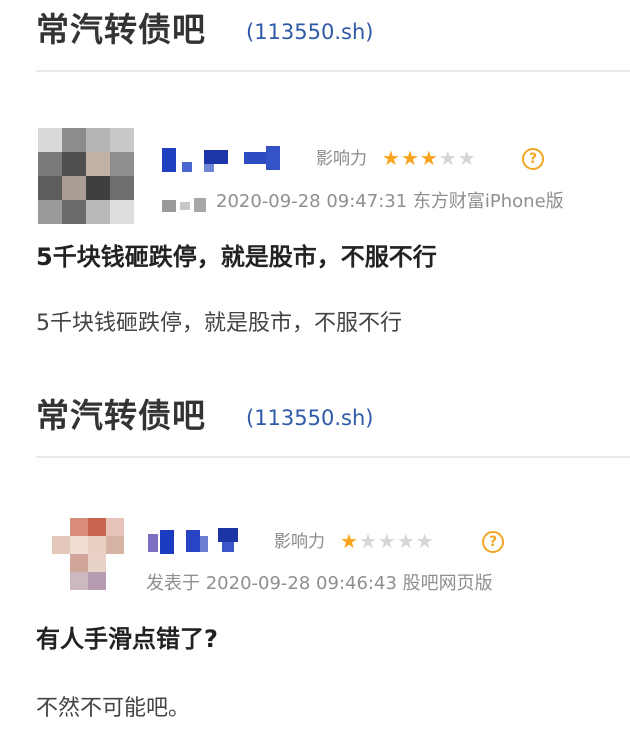 The width and height of the screenshot is (630, 744). What do you see at coordinates (187, 204) in the screenshot?
I see `user-level-badge` at bounding box center [187, 204].